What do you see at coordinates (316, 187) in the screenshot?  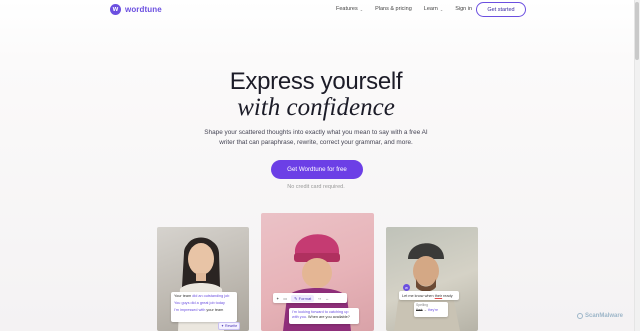 I see `no-credit-card-note: No credit card required.` at bounding box center [316, 187].